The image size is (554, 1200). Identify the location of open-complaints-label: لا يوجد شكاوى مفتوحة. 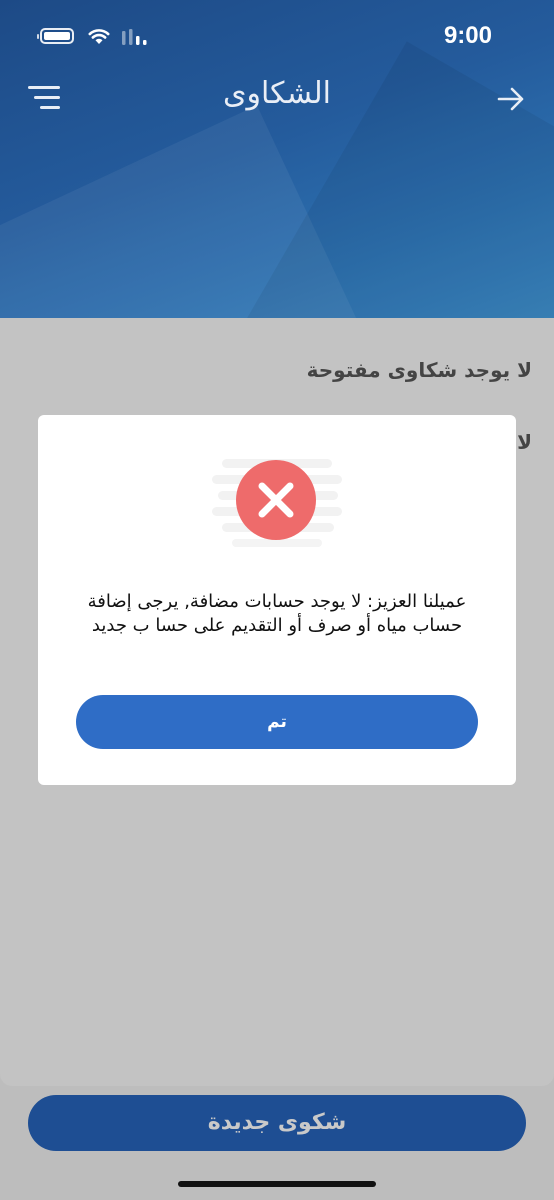
(419, 370).